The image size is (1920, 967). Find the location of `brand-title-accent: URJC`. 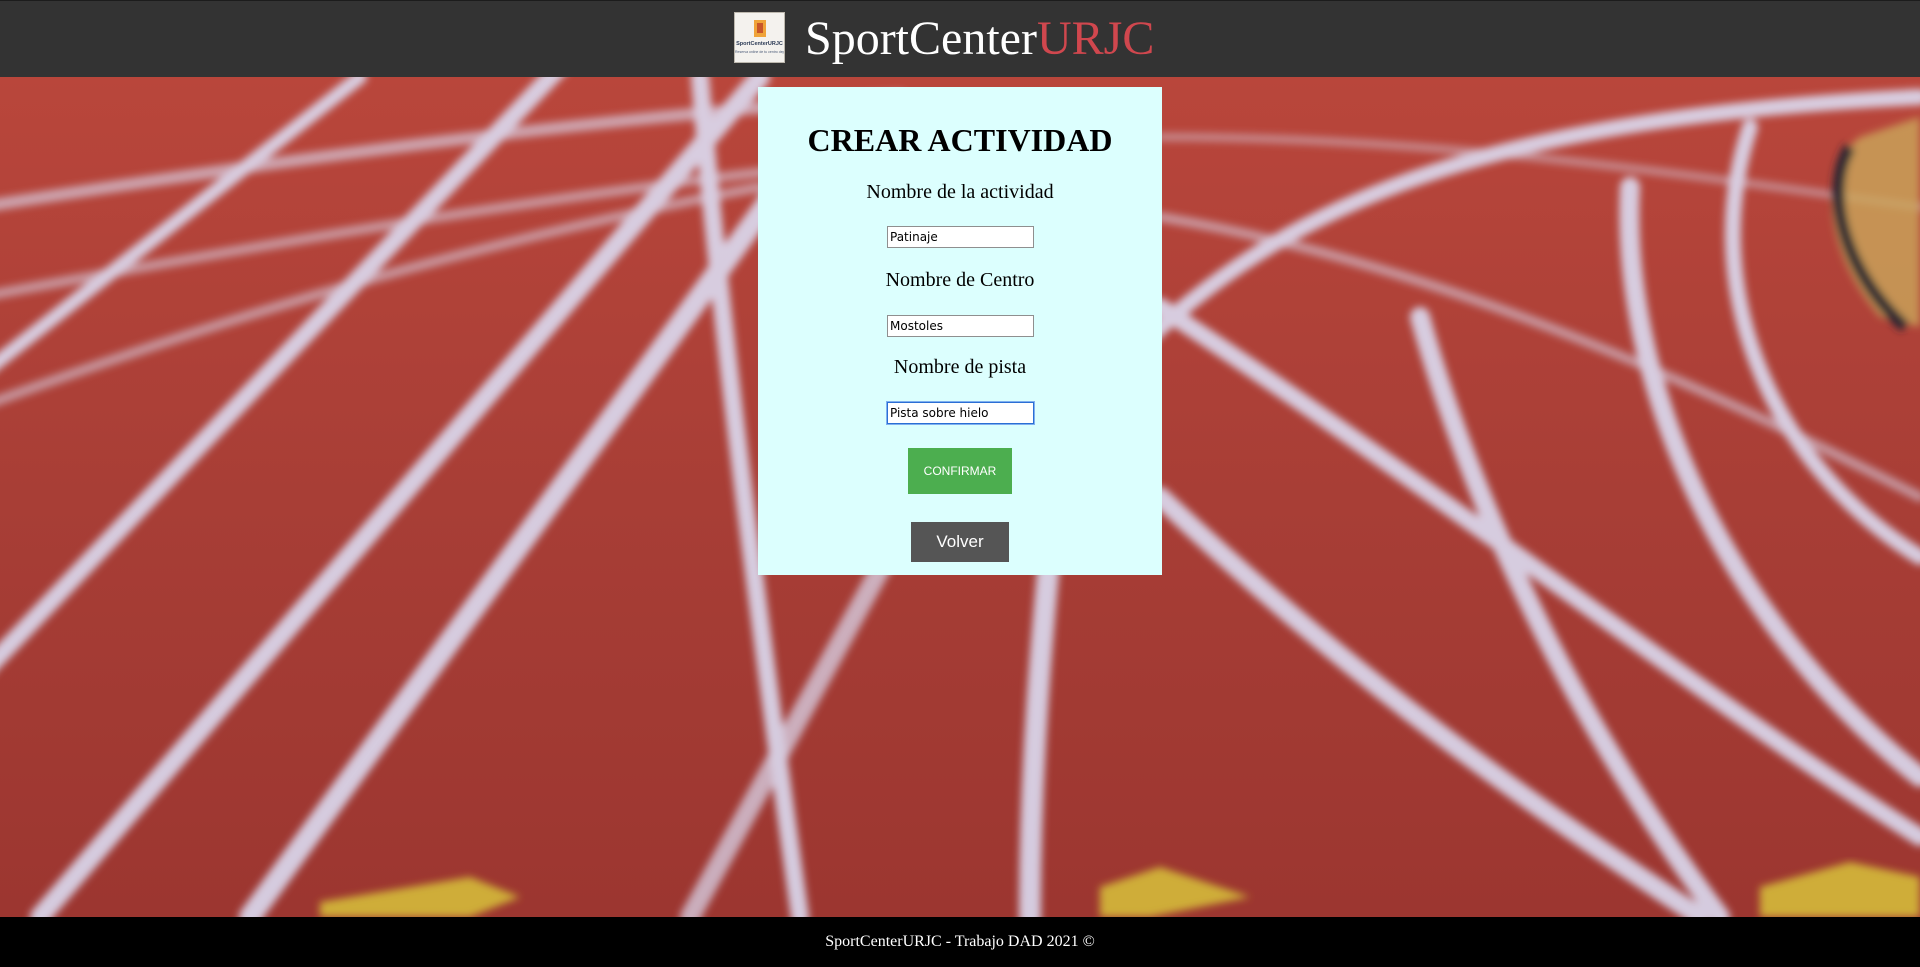

brand-title-accent: URJC is located at coordinates (1095, 38).